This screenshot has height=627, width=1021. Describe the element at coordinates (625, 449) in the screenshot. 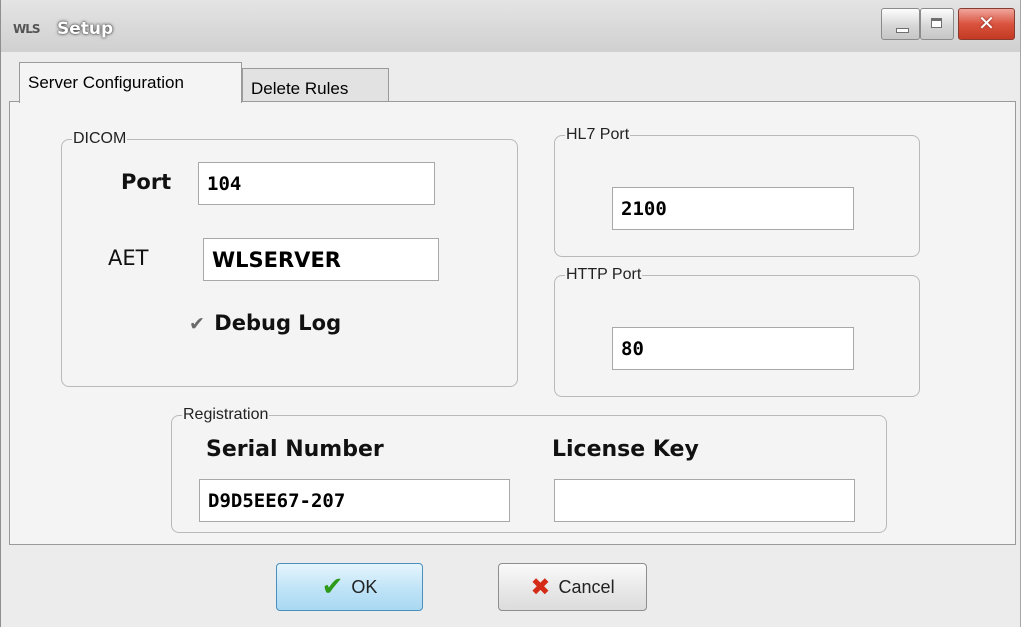

I see `license-key-label: License Key` at that location.